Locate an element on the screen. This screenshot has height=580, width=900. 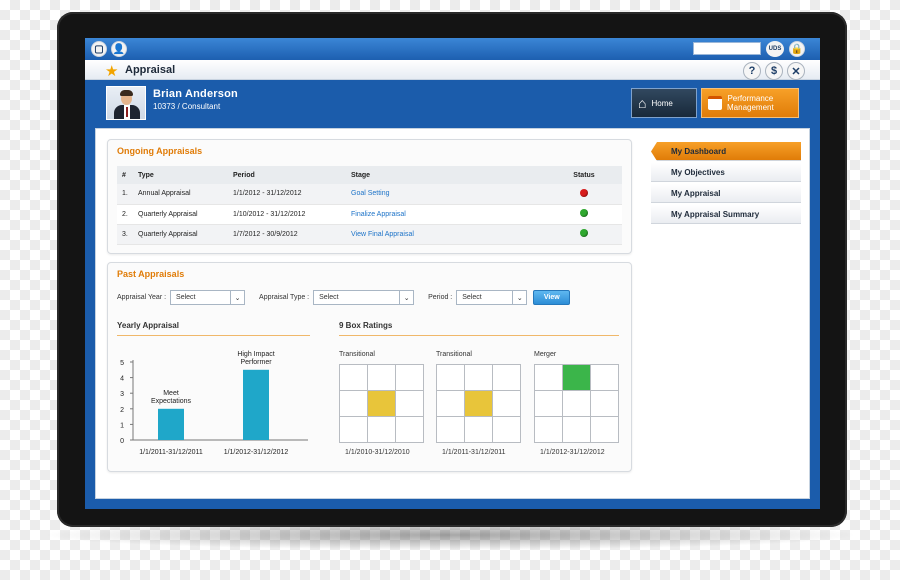
view-button: View is located at coordinates (552, 297).